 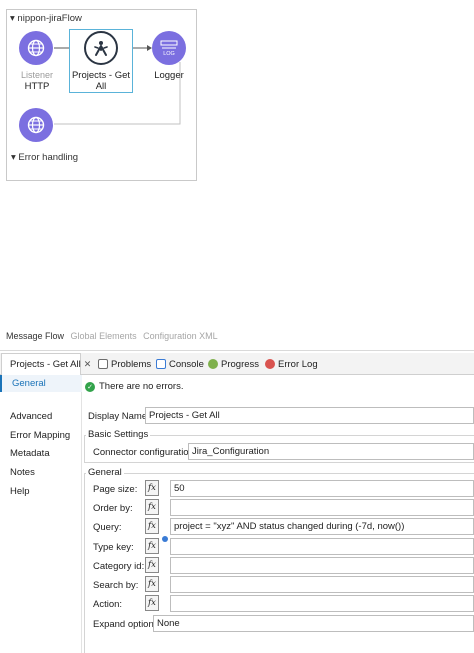 I want to click on info-marker-icon, so click(x=165, y=539).